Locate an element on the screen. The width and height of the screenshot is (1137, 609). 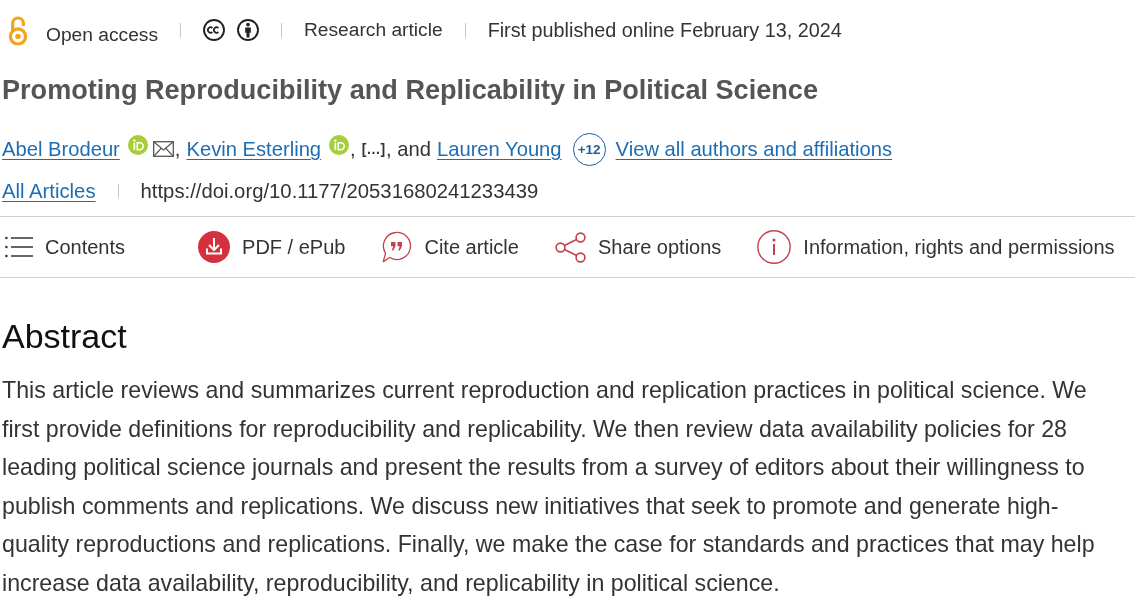
access-label: Open access is located at coordinates (102, 34).